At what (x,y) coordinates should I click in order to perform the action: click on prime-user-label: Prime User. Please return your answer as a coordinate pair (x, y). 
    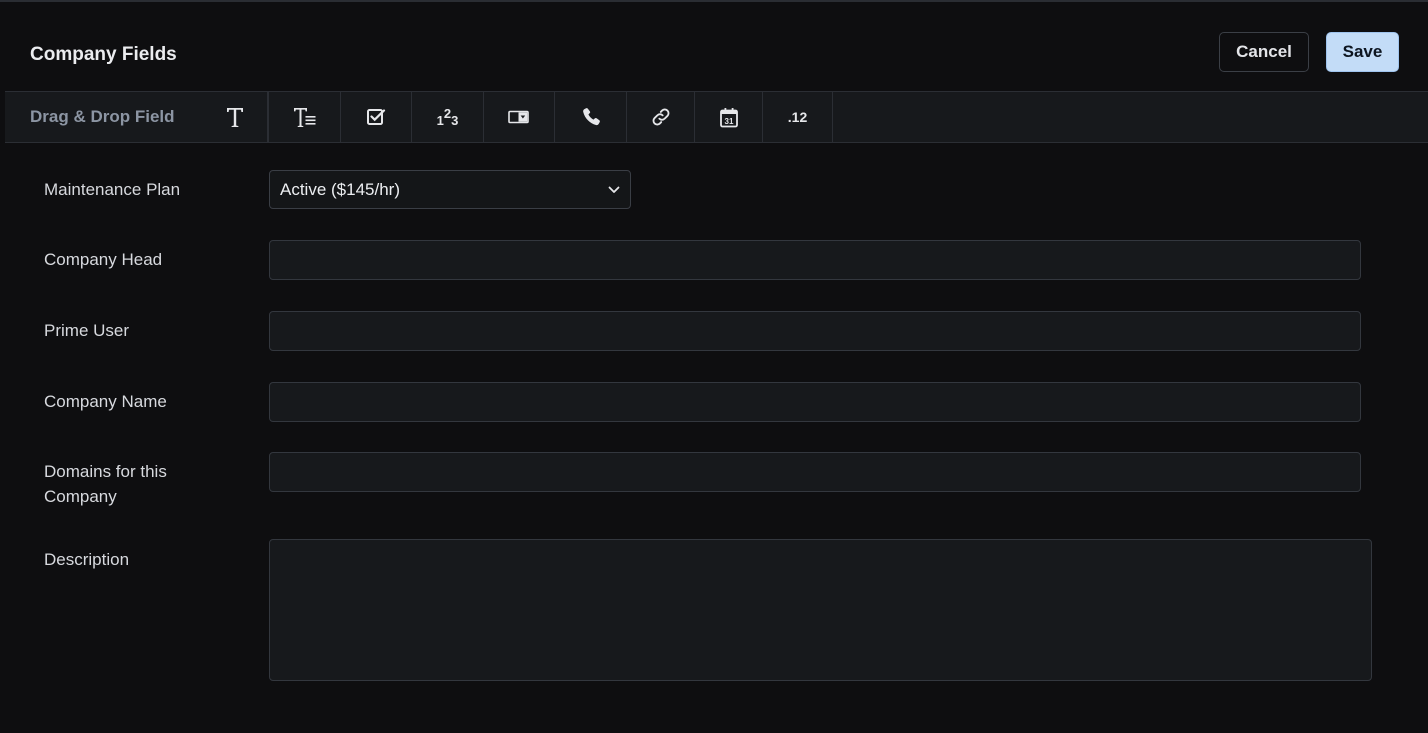
    Looking at the image, I should click on (87, 330).